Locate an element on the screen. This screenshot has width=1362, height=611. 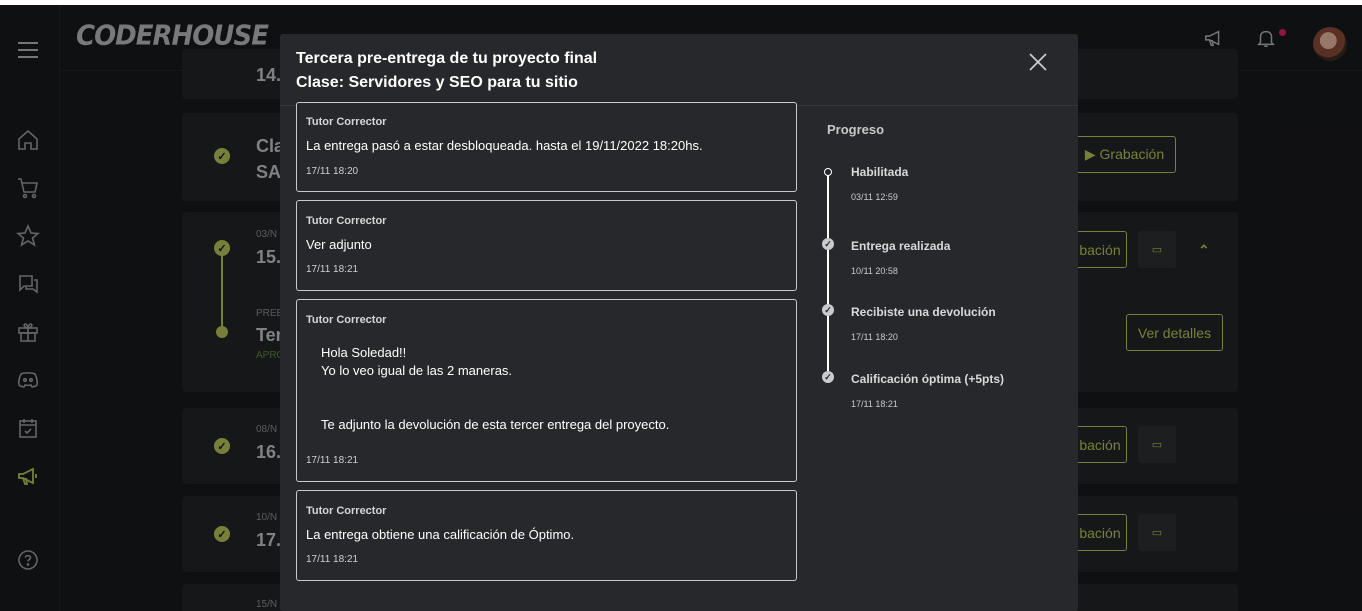
step-time: 17/11 18:20 is located at coordinates (874, 337).